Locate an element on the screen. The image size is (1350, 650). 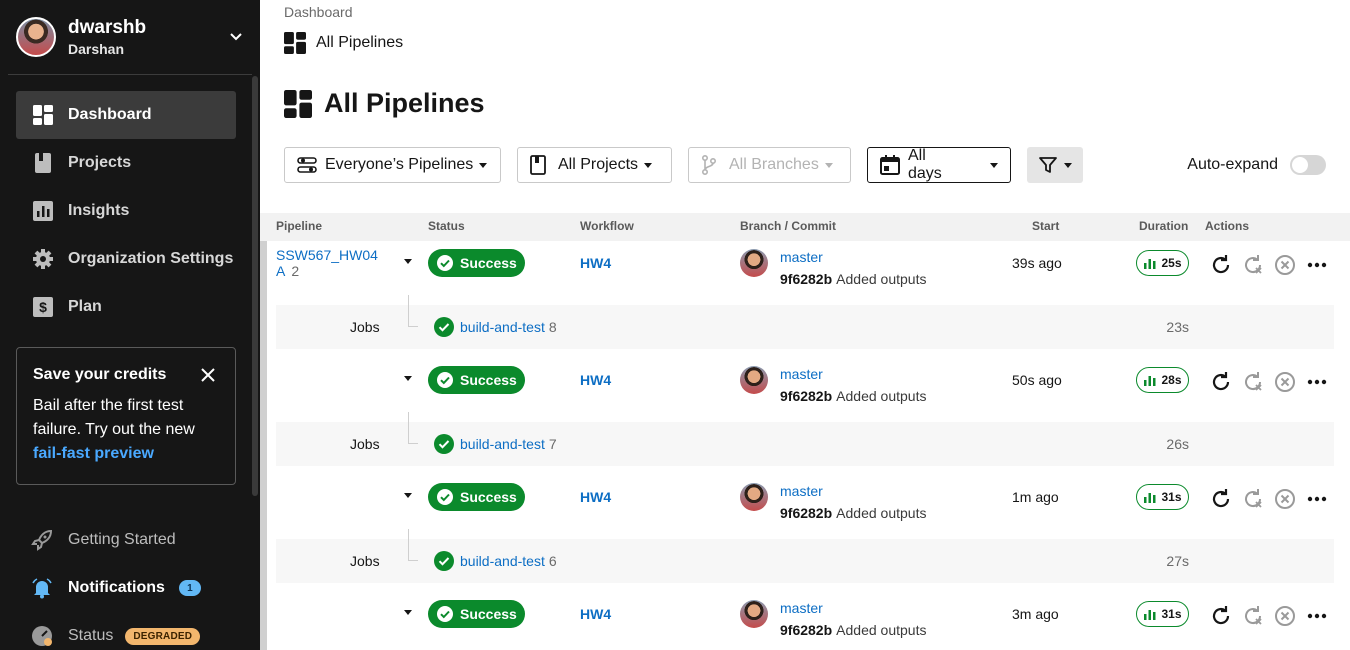
jobs-label: Jobs is located at coordinates (365, 561).